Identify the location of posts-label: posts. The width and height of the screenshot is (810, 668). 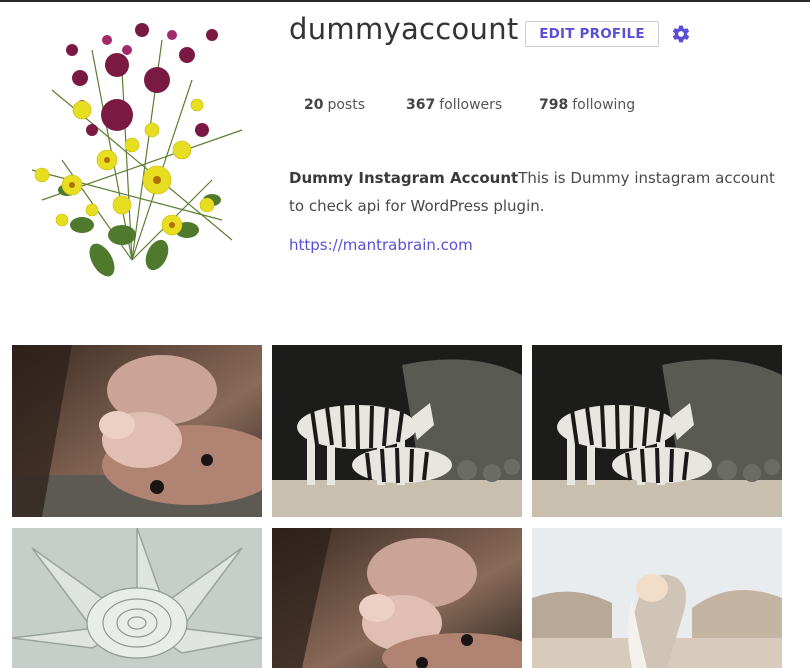
(346, 105).